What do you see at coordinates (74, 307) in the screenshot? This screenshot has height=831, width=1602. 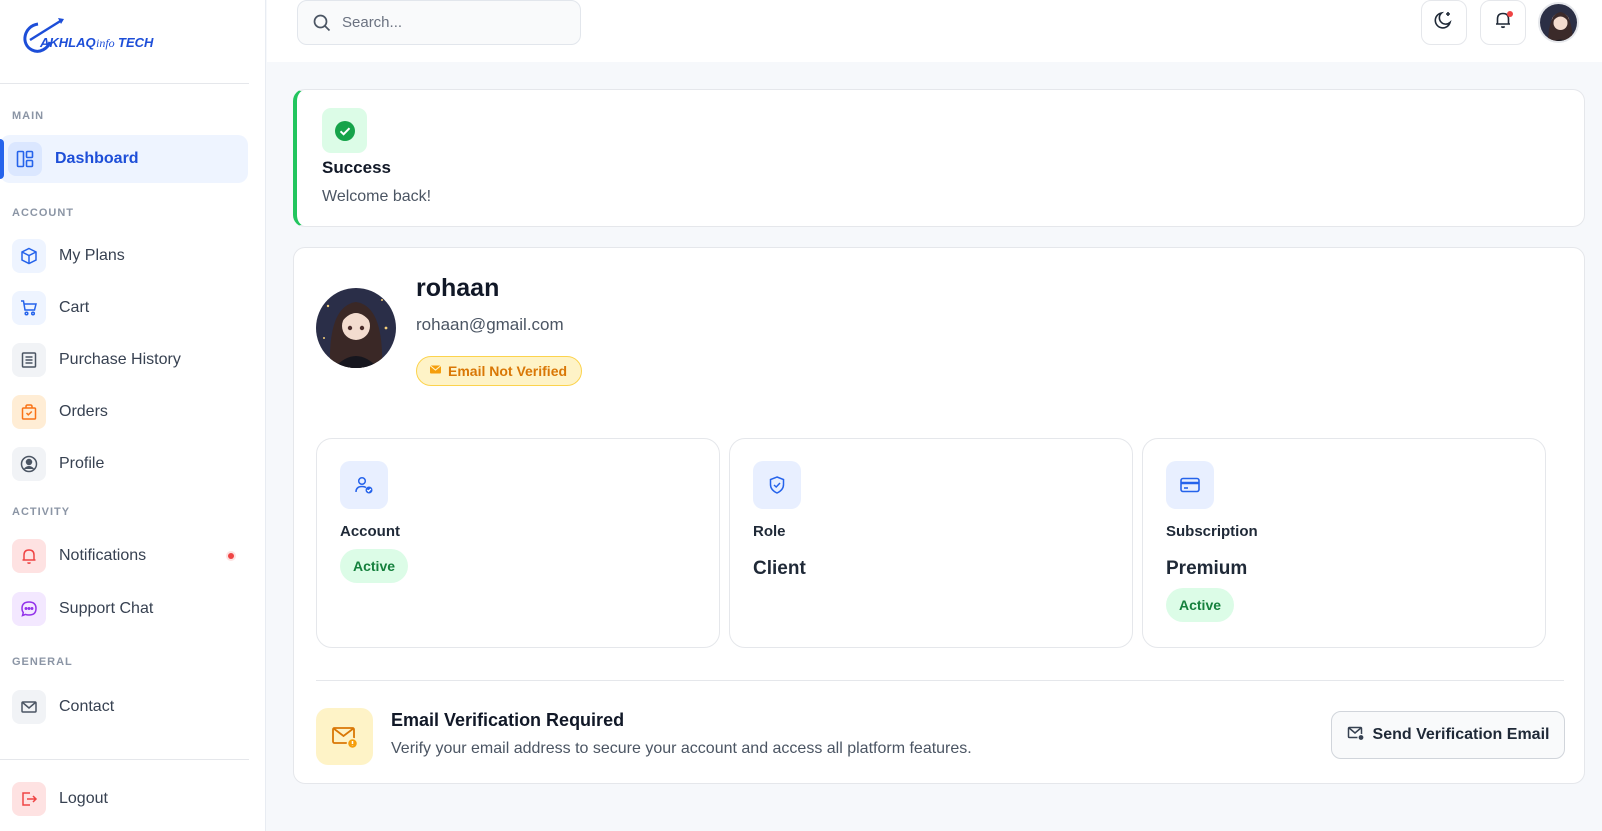 I see `sidebar-item-label: Cart` at bounding box center [74, 307].